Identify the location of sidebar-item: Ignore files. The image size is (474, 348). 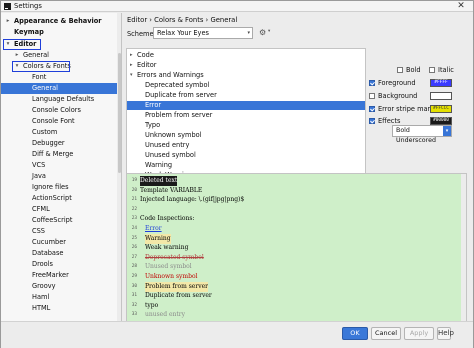
(61, 187).